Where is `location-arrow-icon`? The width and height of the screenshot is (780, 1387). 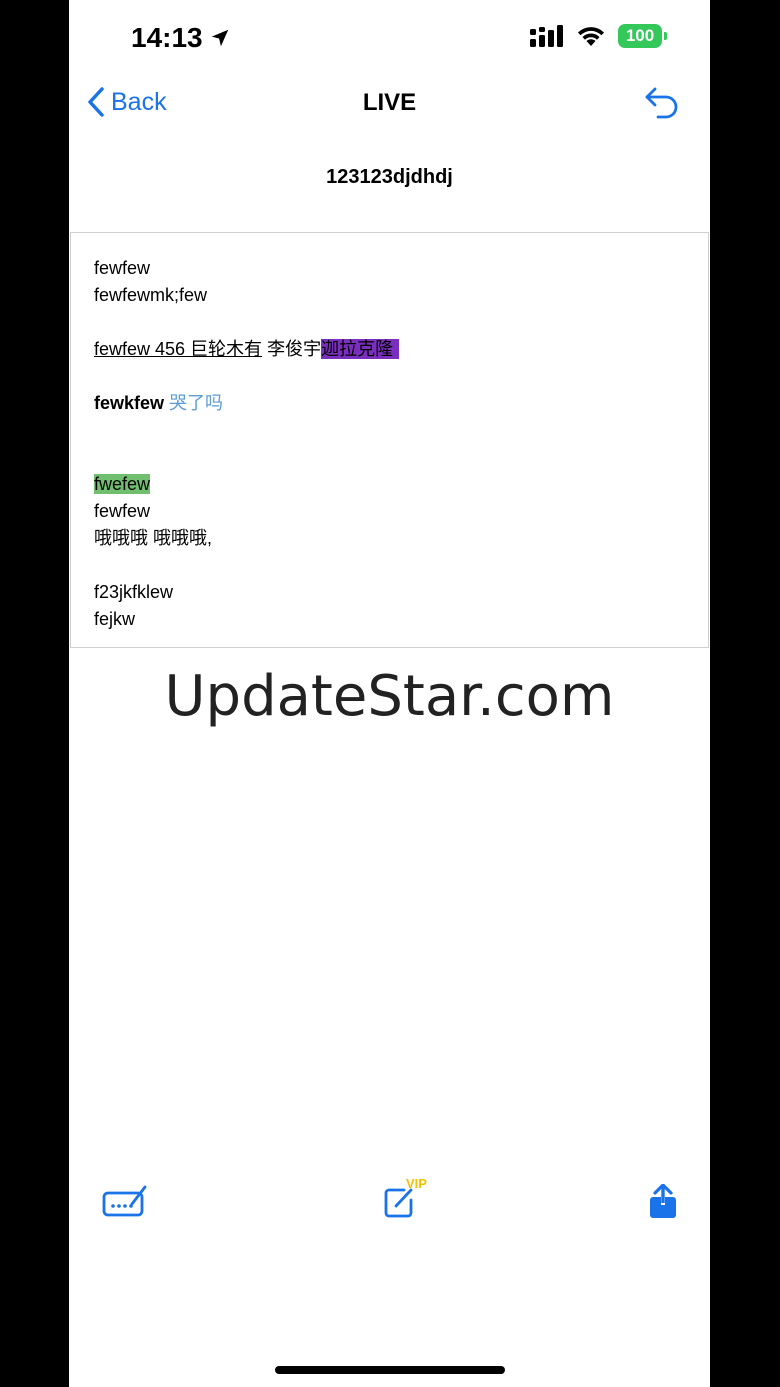 location-arrow-icon is located at coordinates (219, 38).